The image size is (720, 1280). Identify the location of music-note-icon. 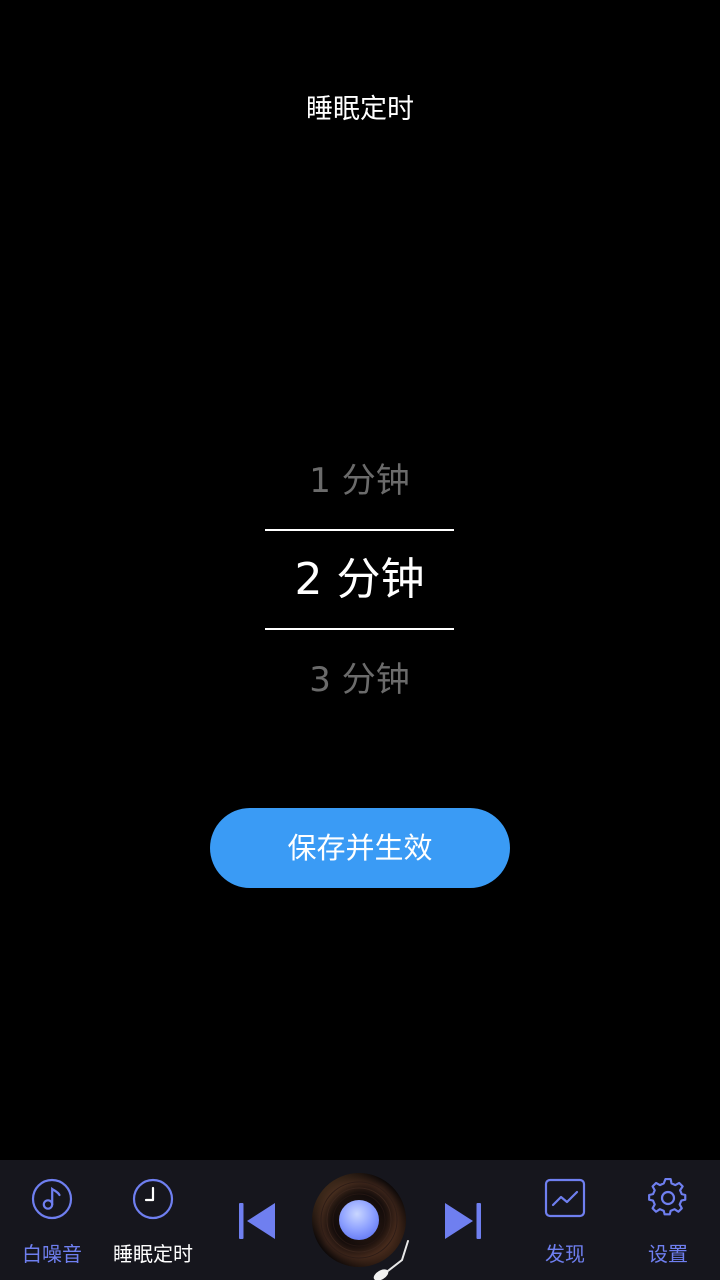
(52, 1199).